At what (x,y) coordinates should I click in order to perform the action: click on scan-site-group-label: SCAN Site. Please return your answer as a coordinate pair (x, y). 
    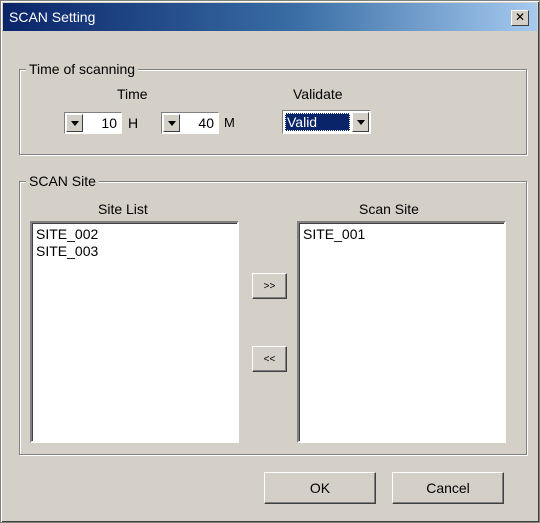
    Looking at the image, I should click on (62, 181).